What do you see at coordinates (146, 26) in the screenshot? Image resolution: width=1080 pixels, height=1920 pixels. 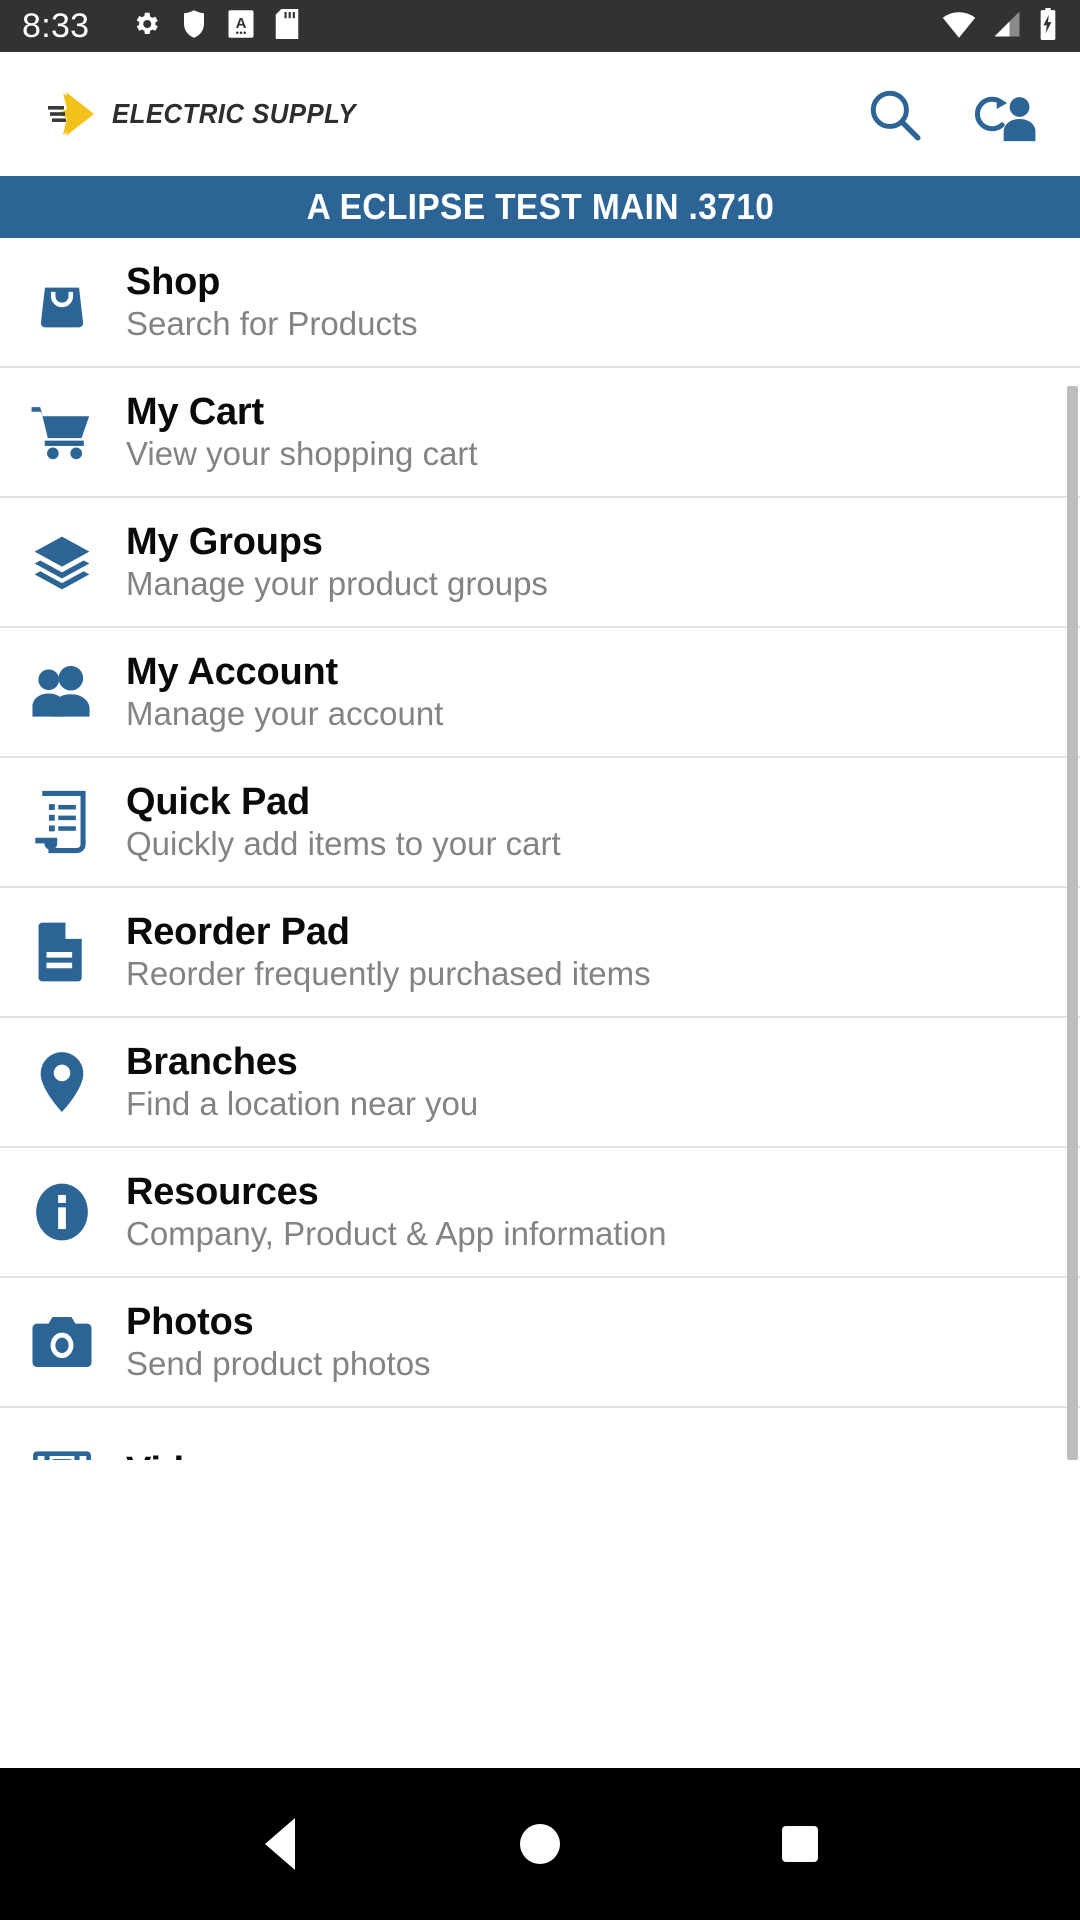 I see `gear-icon` at bounding box center [146, 26].